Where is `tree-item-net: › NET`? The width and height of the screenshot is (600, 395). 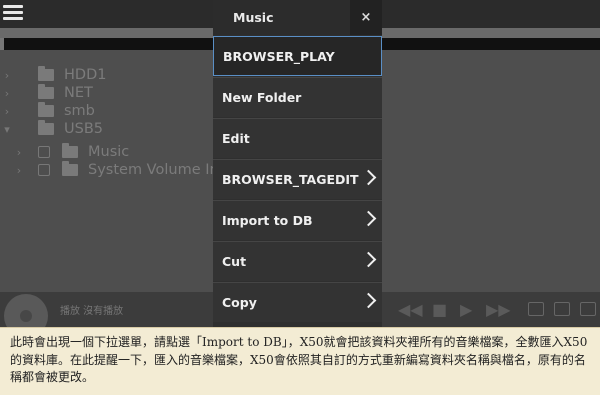
tree-item-net: › NET is located at coordinates (46, 93).